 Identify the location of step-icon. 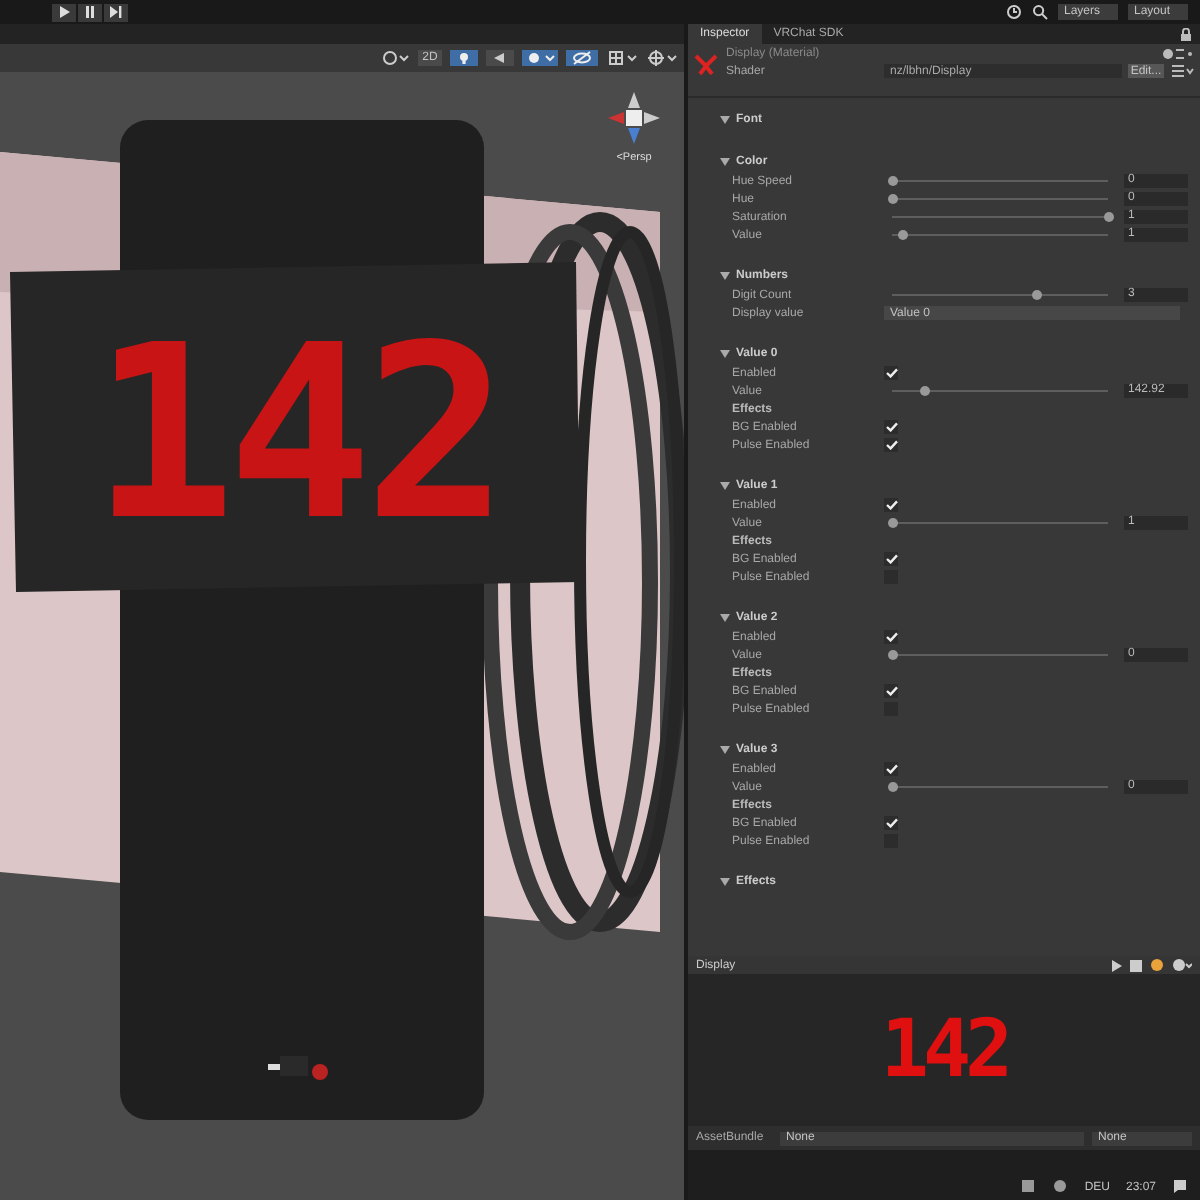
(116, 12).